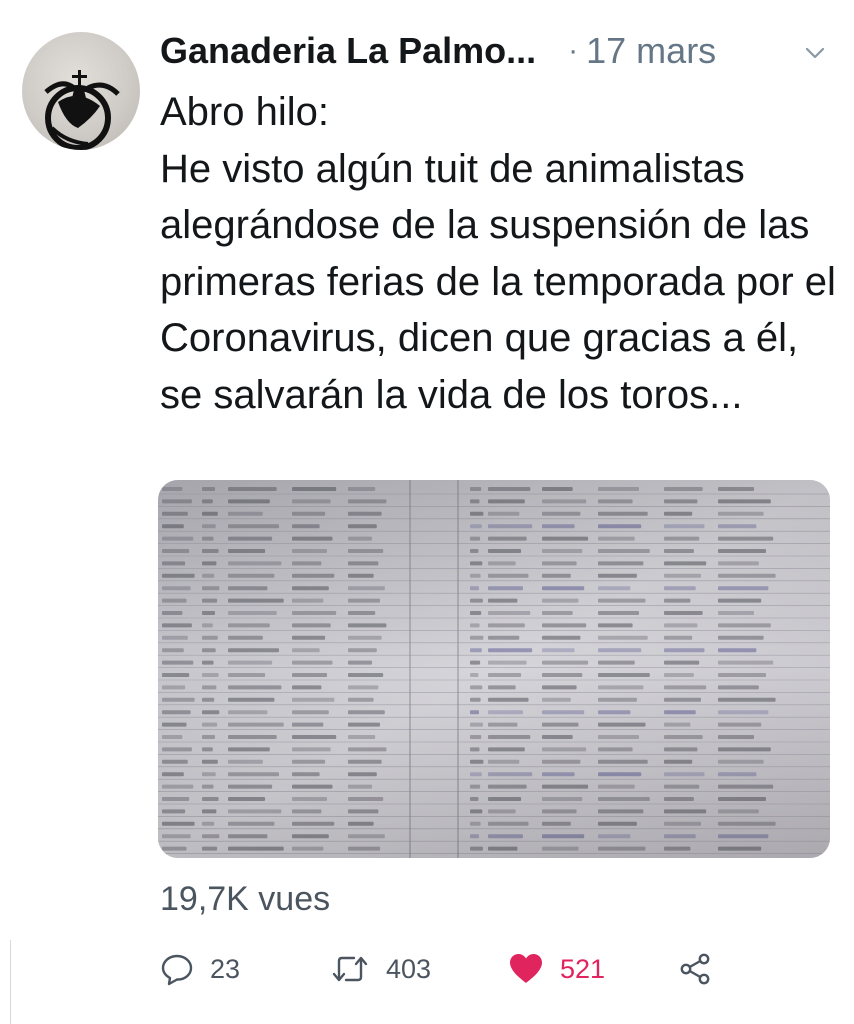  What do you see at coordinates (200, 969) in the screenshot?
I see `reply-button: 23` at bounding box center [200, 969].